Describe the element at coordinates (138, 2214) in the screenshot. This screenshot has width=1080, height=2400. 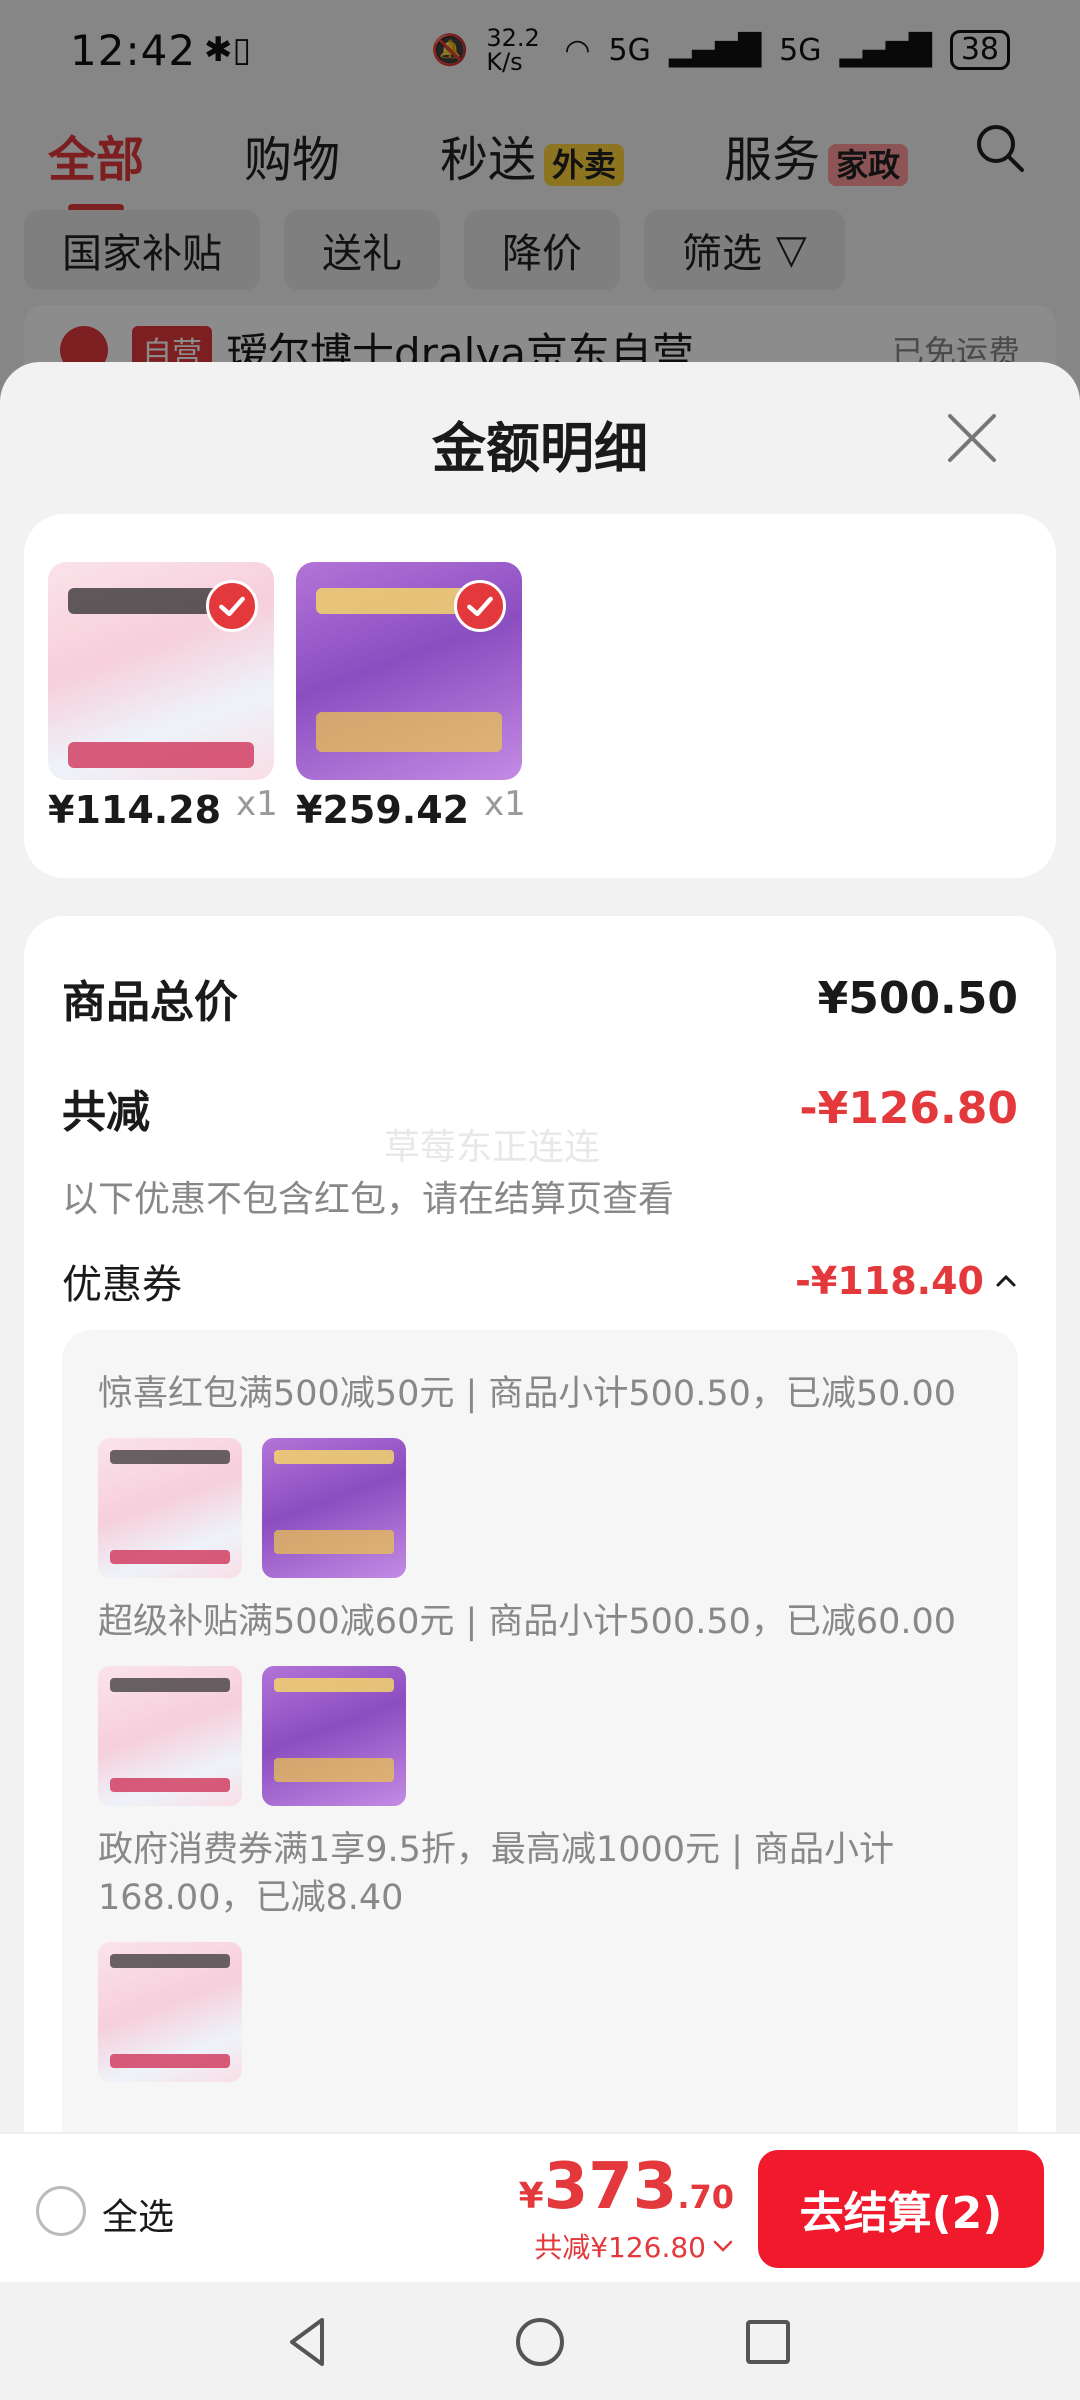
I see `select-all-label: 全选` at that location.